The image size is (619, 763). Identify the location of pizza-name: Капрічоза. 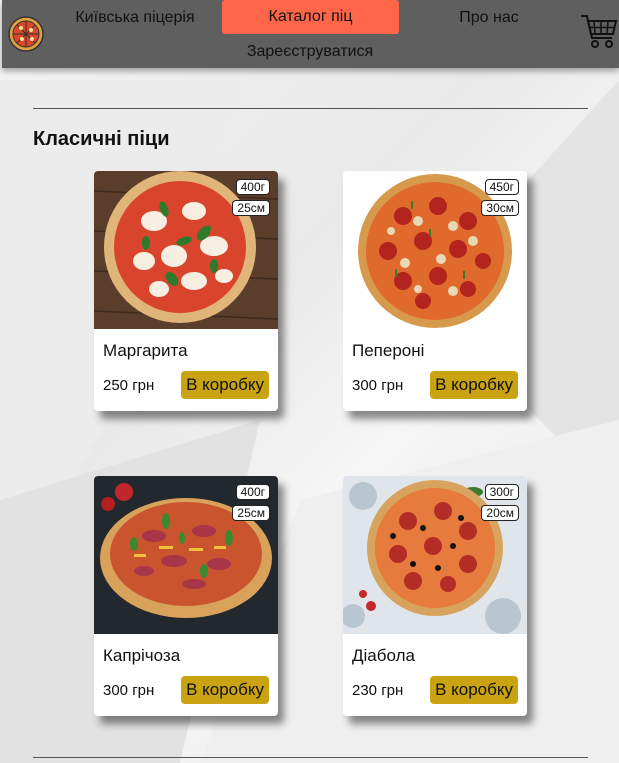
(142, 655).